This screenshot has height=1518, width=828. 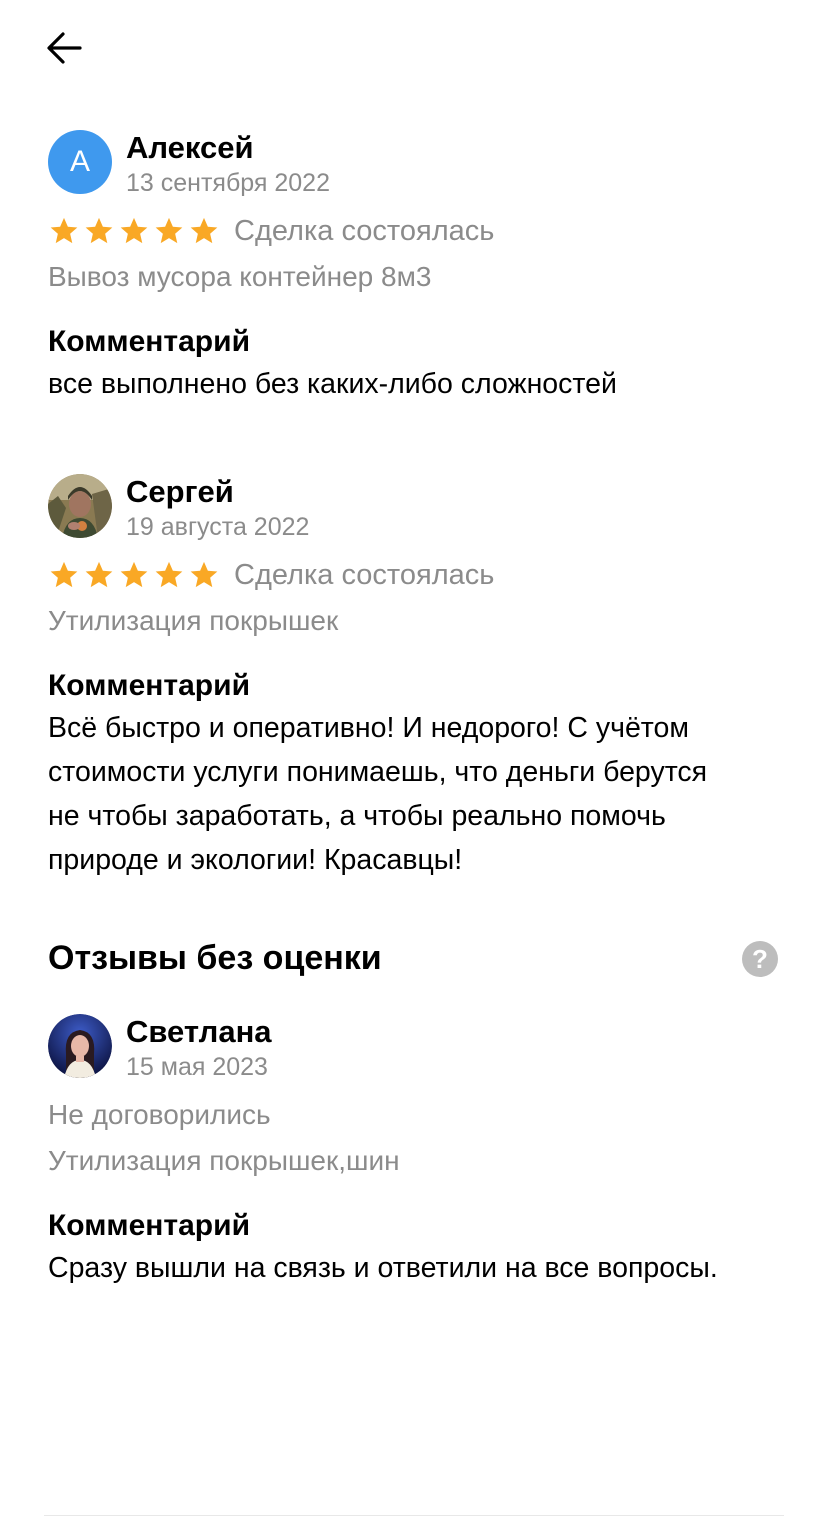 I want to click on service-name: Утилизация покрышек,шин, so click(x=224, y=1160).